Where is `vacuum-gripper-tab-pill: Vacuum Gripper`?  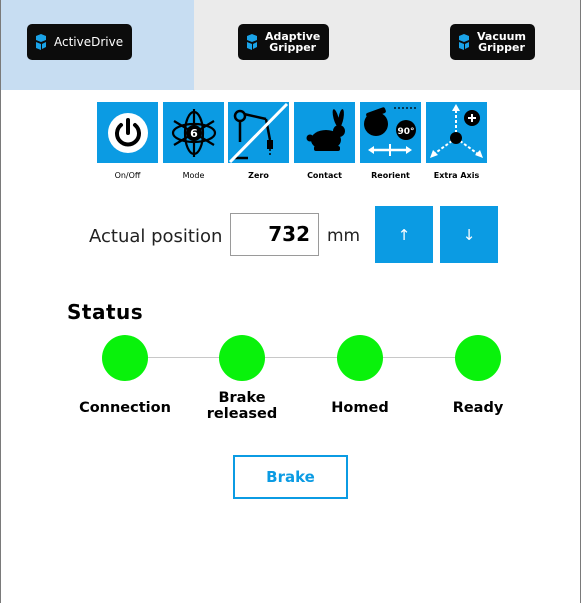
vacuum-gripper-tab-pill: Vacuum Gripper is located at coordinates (492, 42).